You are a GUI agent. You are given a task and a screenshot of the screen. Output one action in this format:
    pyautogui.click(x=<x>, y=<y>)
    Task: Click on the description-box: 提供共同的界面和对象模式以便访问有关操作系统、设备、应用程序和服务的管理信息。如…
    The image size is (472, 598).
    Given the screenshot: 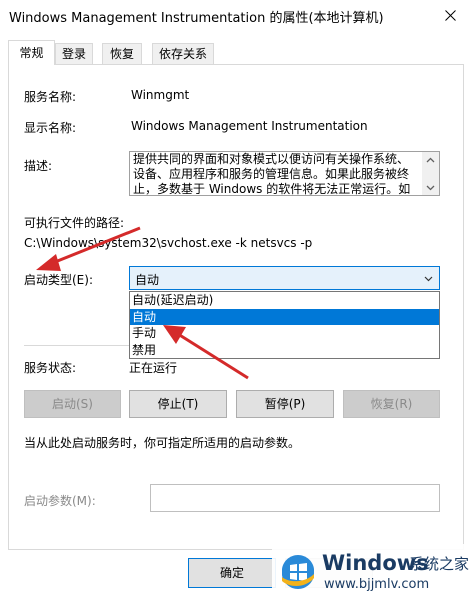 What is the action you would take?
    pyautogui.click(x=284, y=173)
    